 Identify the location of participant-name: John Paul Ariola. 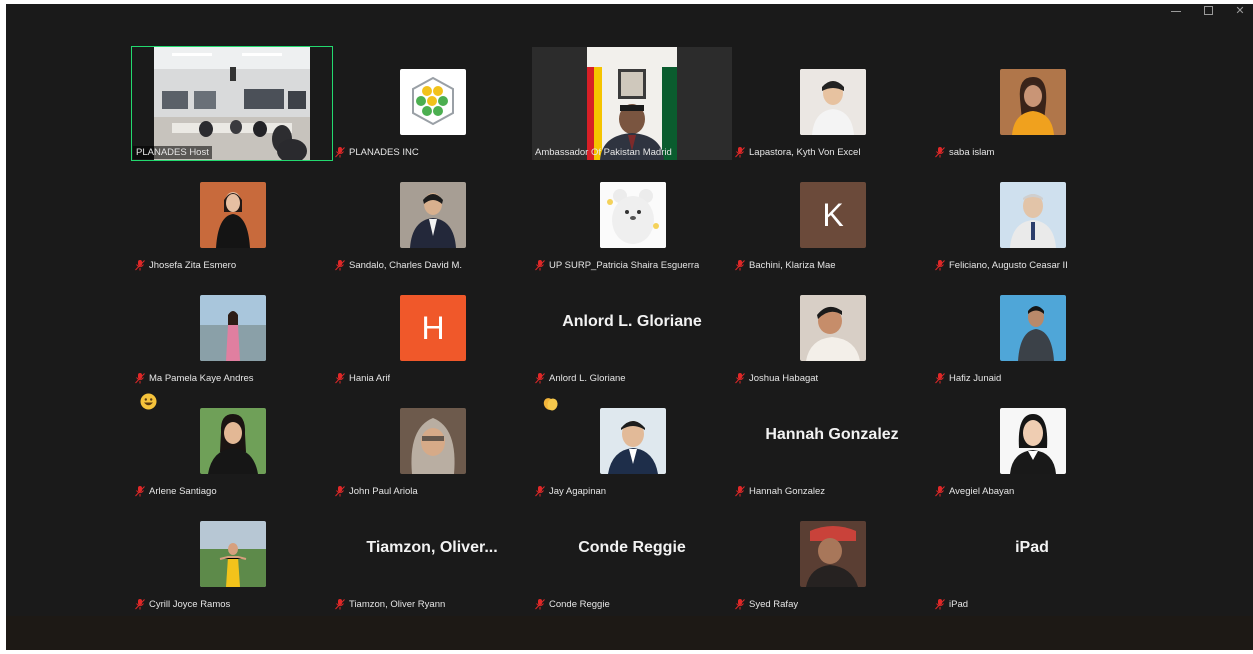
(376, 491).